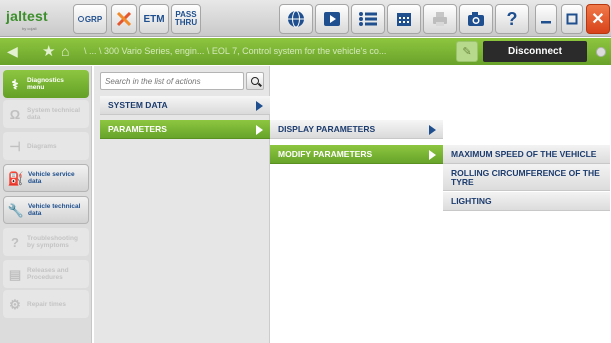  I want to click on sidebar-item-label: Vehicle service data, so click(51, 178).